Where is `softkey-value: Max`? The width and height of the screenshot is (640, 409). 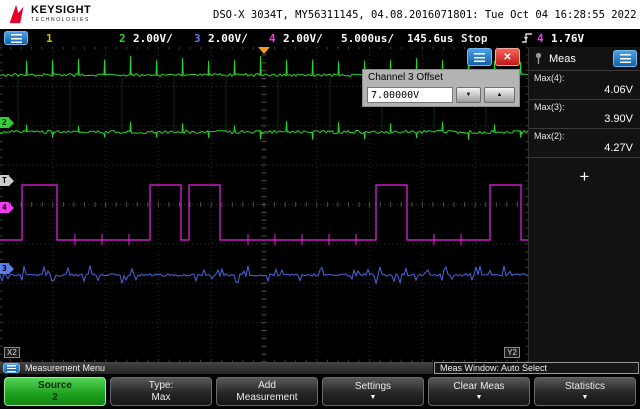
softkey-value: Max is located at coordinates (161, 397).